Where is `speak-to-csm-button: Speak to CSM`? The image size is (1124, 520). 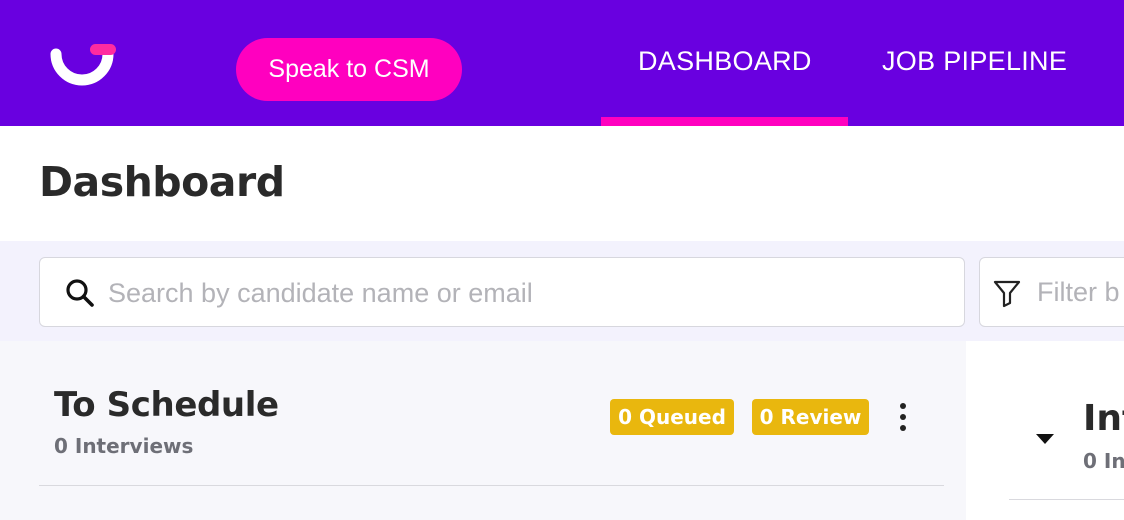
speak-to-csm-button: Speak to CSM is located at coordinates (349, 69).